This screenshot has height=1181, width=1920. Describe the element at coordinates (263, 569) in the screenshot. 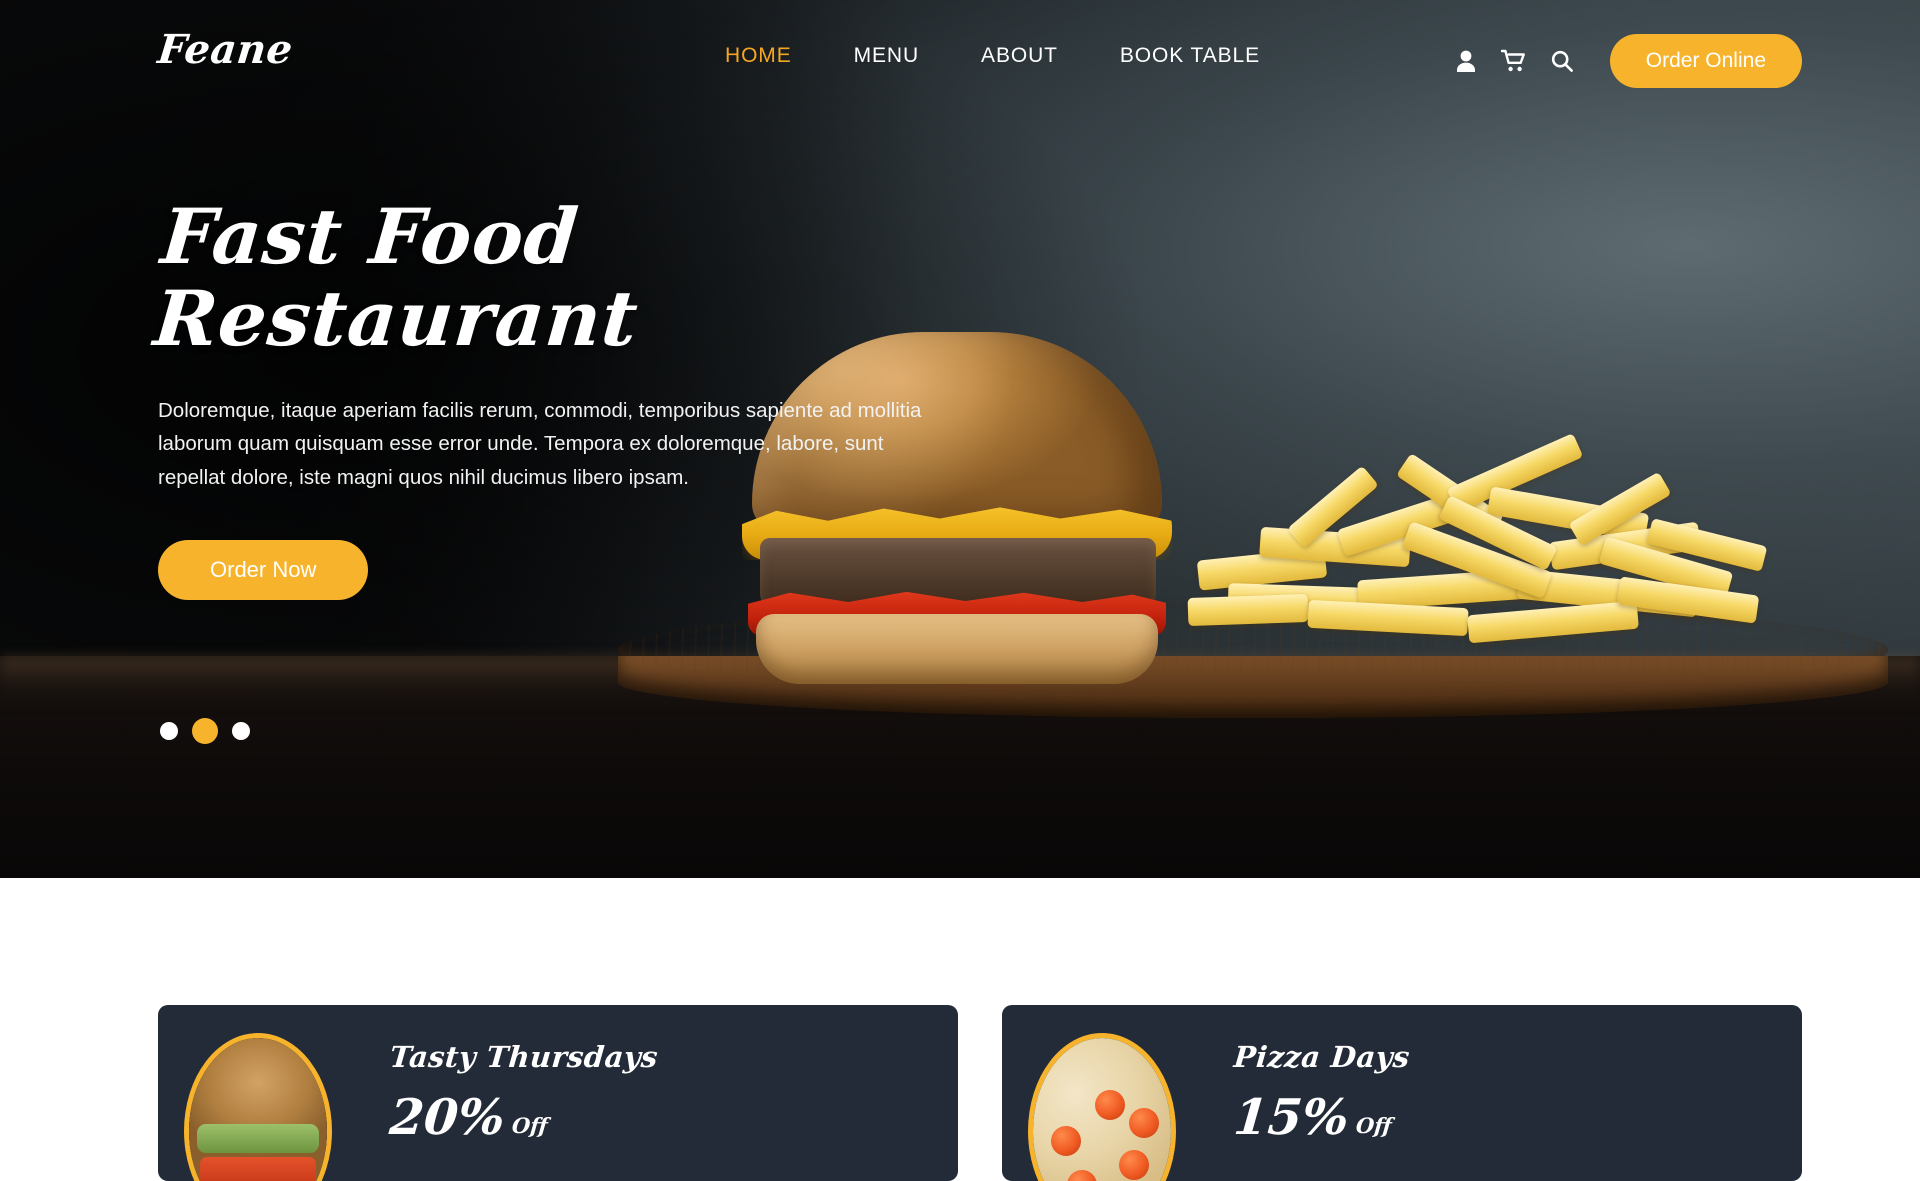

I see `order-now-button: Order Now` at that location.